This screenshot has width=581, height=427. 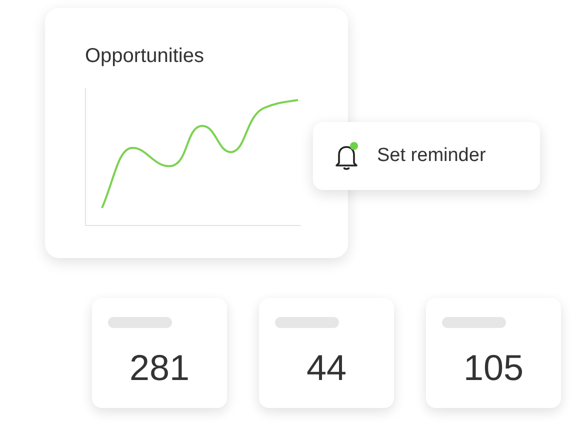 I want to click on stat-value: 44, so click(x=326, y=368).